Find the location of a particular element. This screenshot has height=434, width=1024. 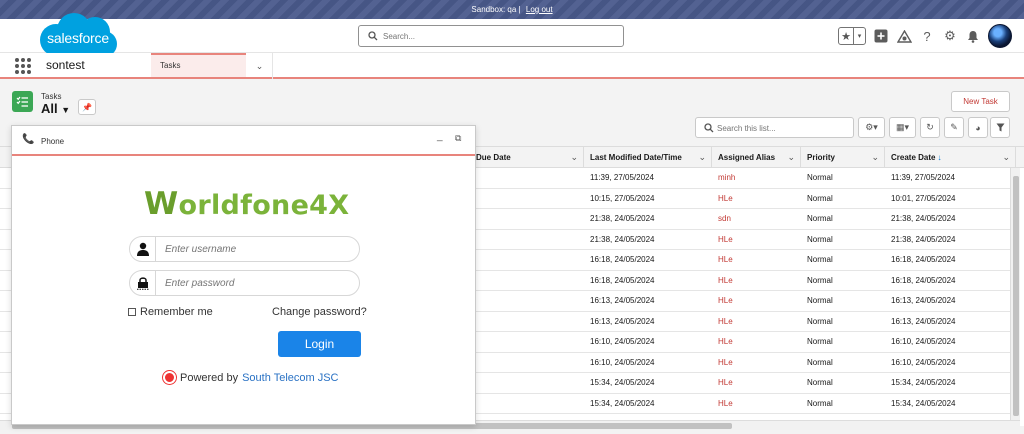

cell-alias: sdn is located at coordinates (721, 219).